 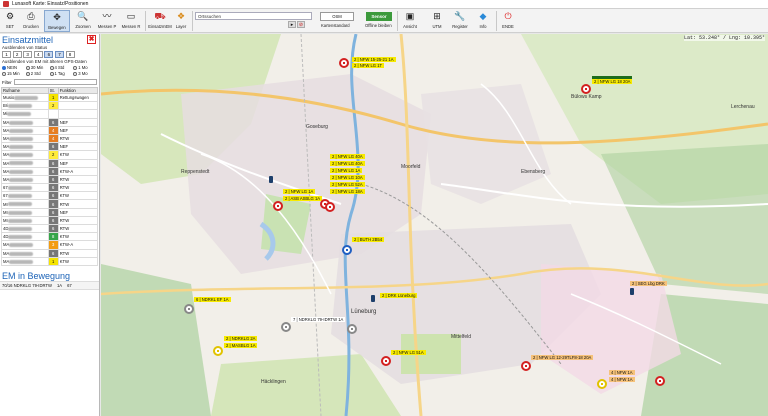 I want to click on toolbar-separator, so click(x=145, y=21).